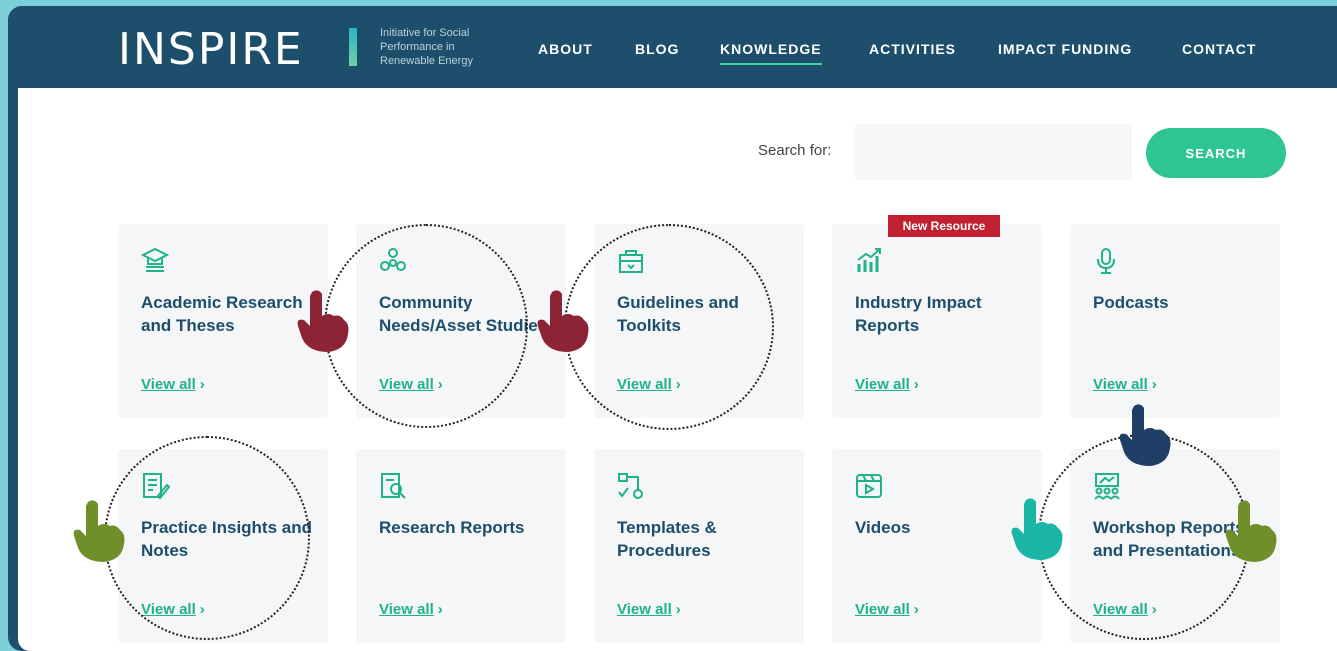 This screenshot has width=1337, height=651. Describe the element at coordinates (1106, 261) in the screenshot. I see `microphone-icon` at that location.